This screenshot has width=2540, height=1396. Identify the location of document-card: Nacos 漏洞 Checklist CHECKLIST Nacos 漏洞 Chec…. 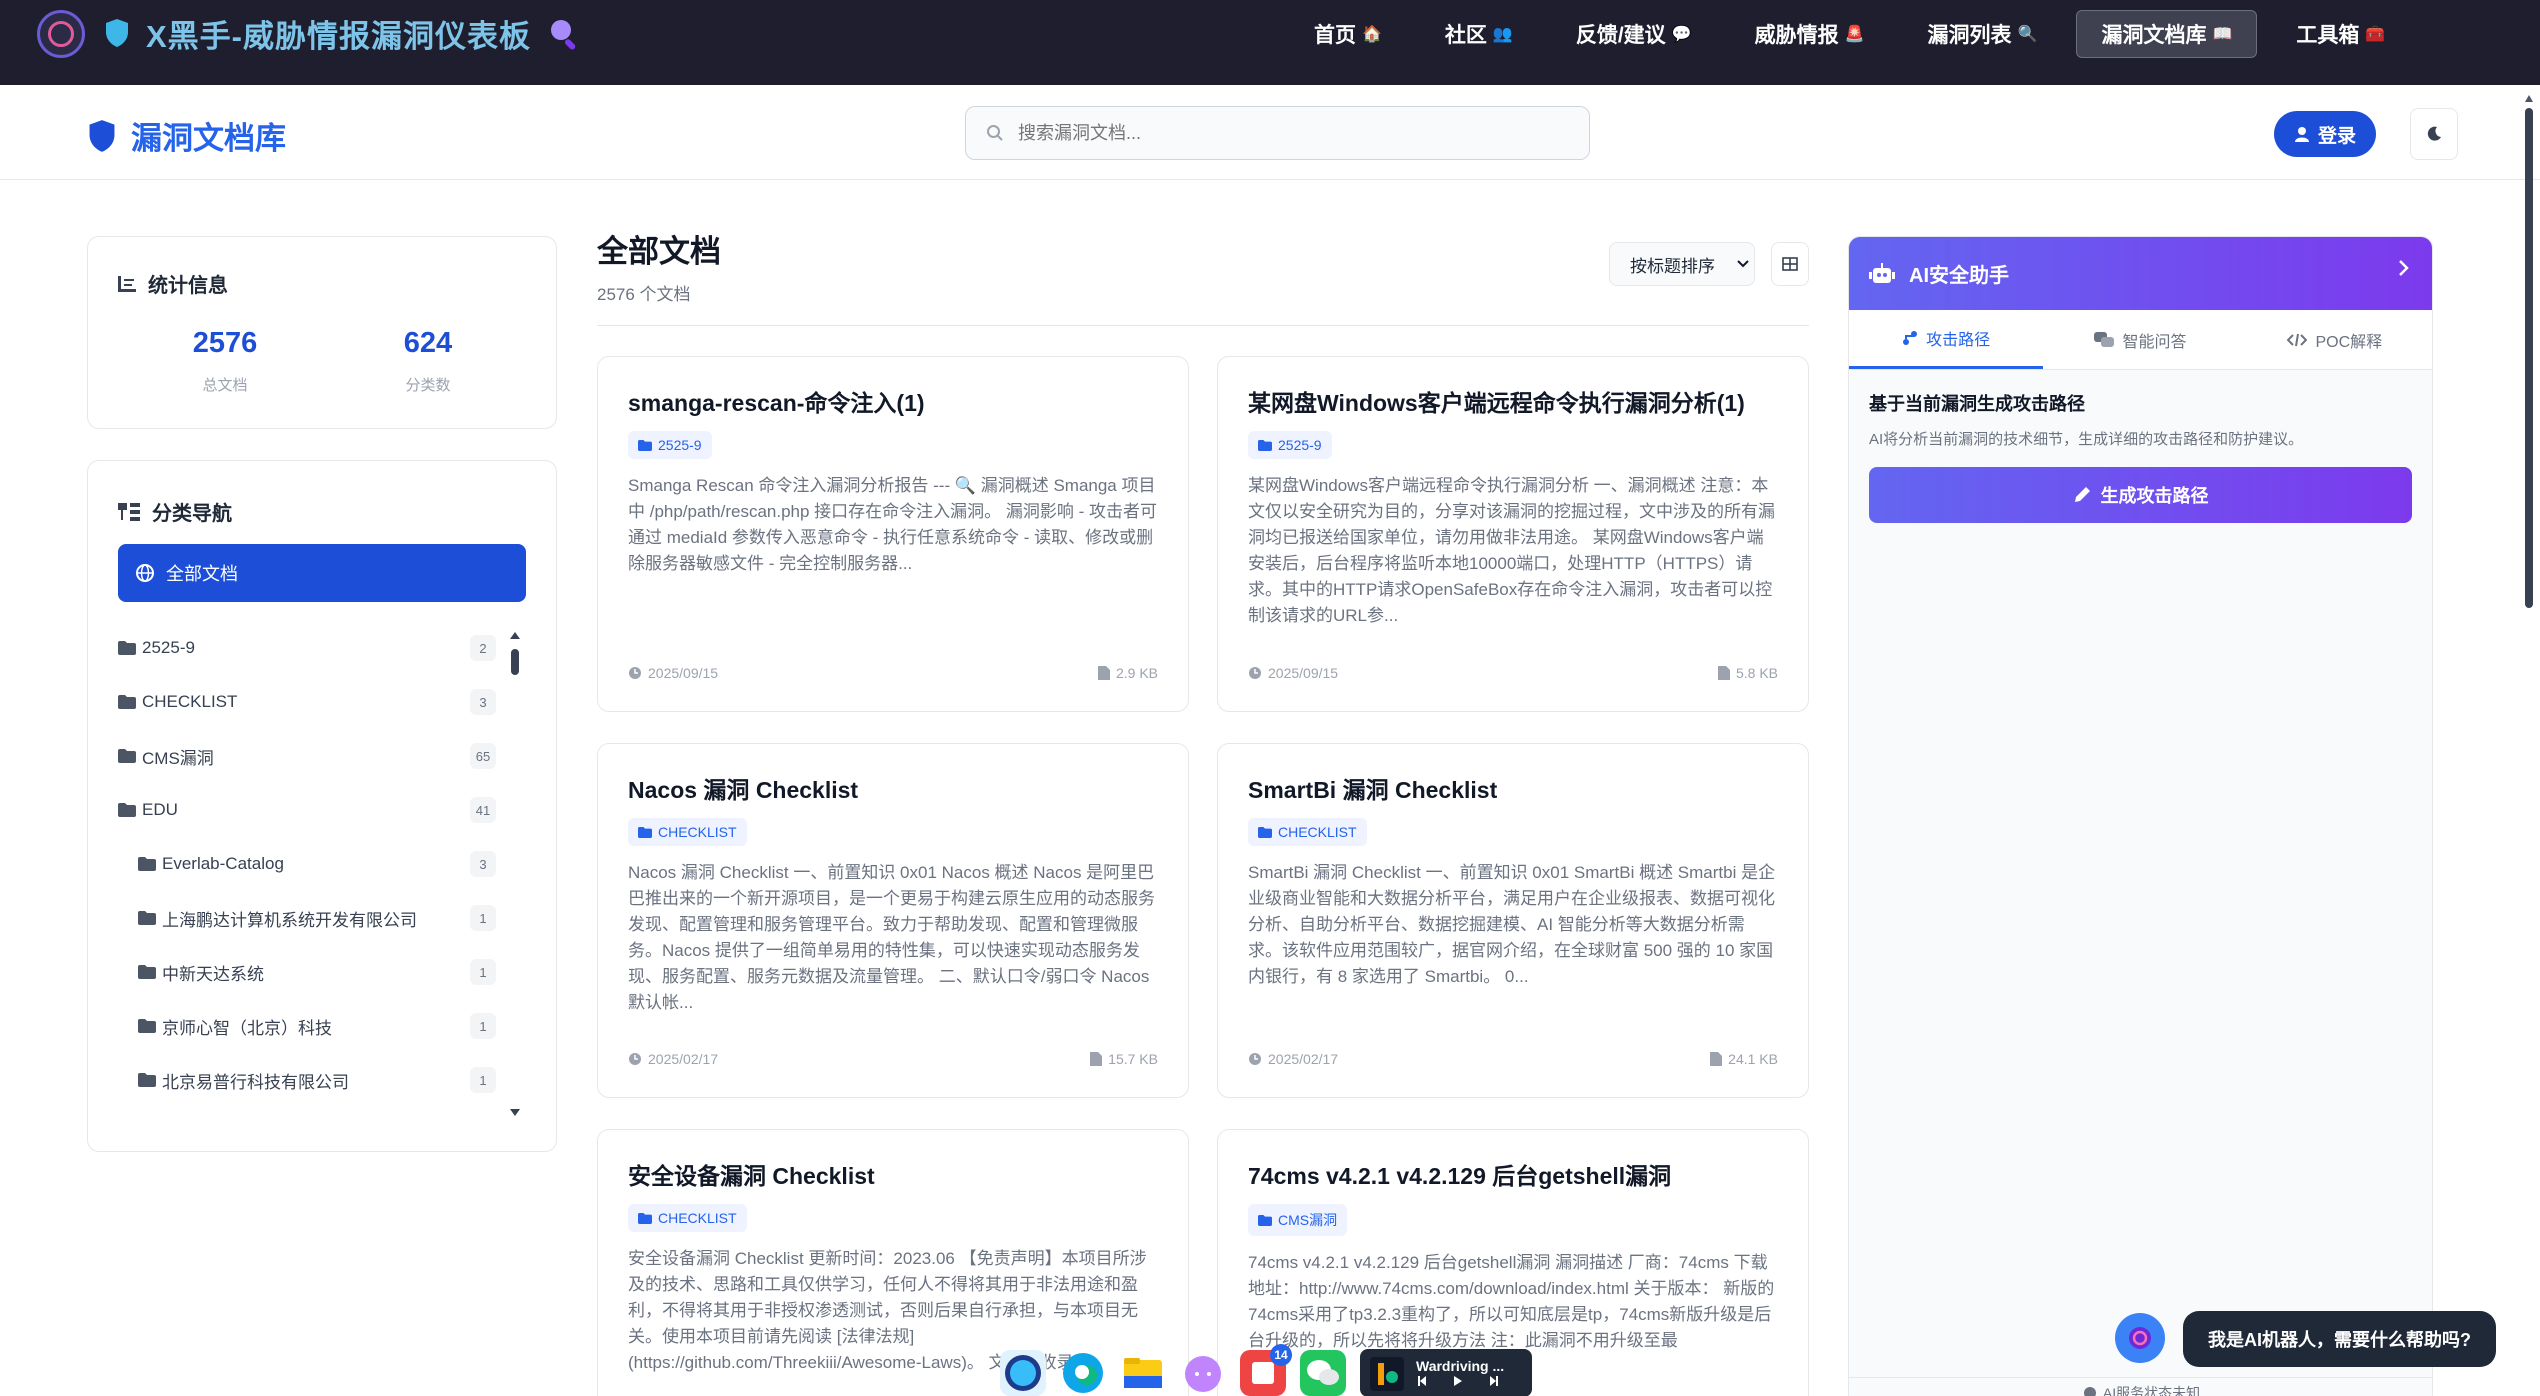
(893, 920).